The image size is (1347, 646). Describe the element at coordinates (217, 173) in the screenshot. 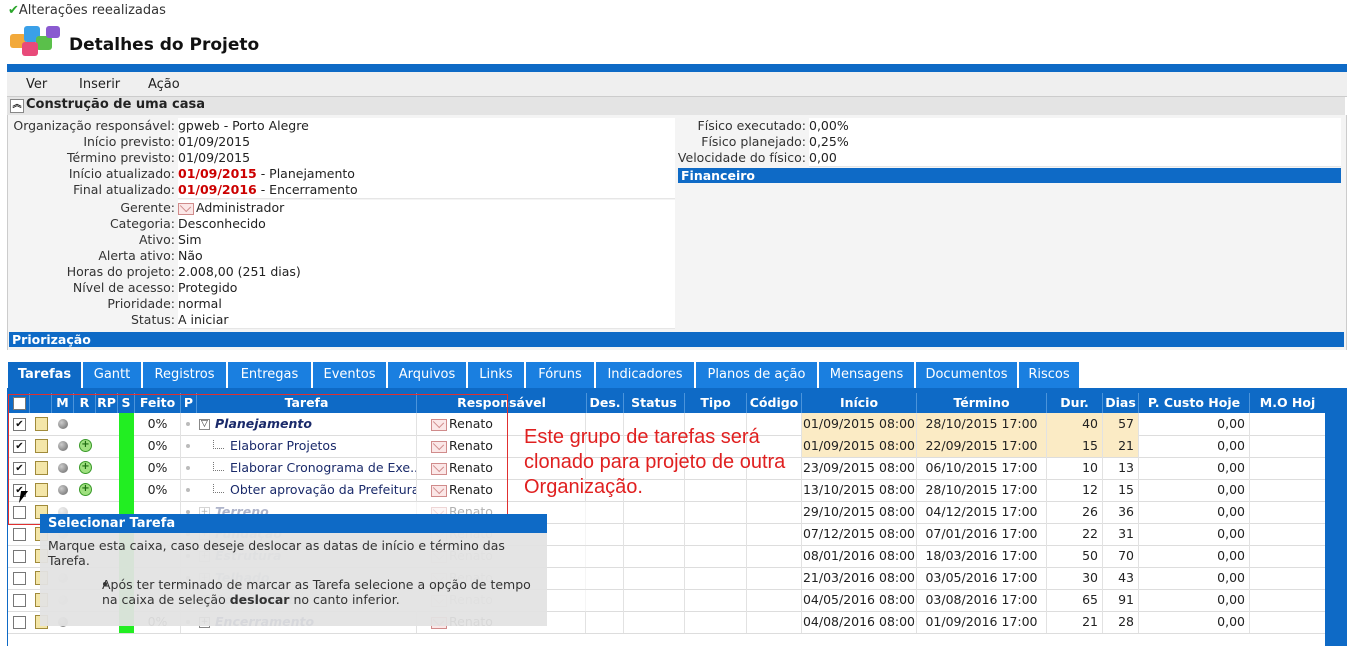

I see `field-value-date: 01/09/2015` at that location.